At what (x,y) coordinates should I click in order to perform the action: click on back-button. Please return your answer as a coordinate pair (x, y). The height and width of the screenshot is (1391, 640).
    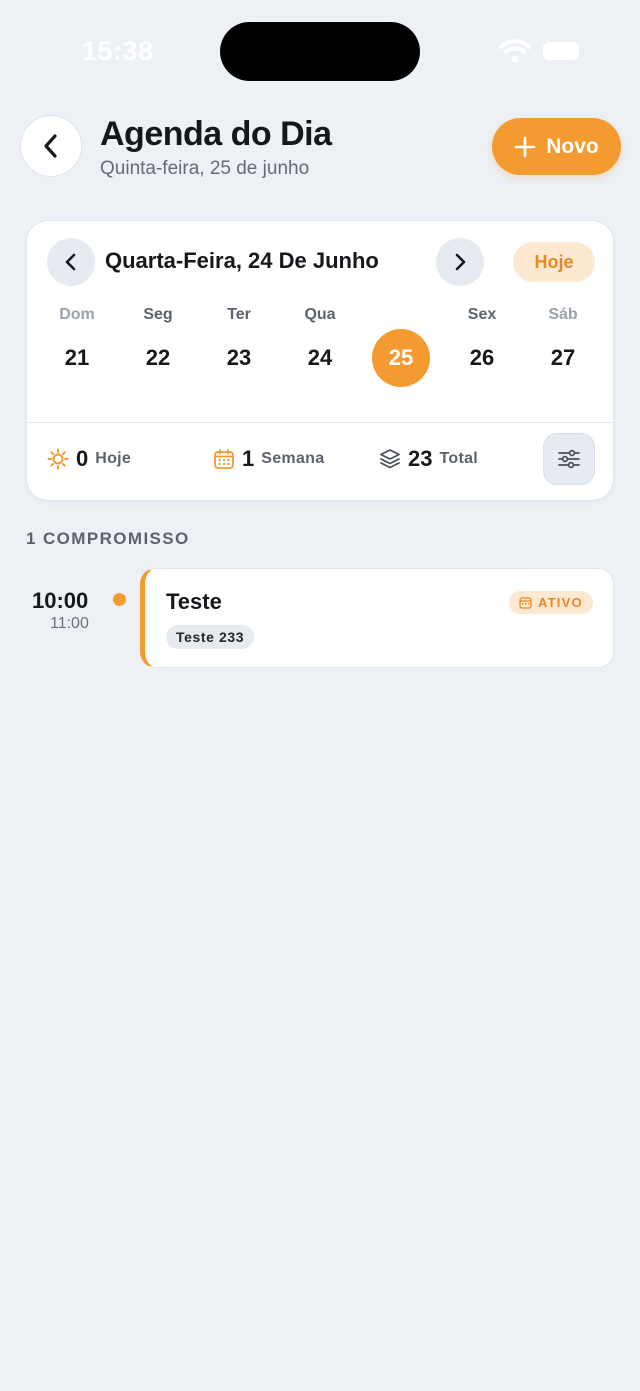
    Looking at the image, I should click on (51, 146).